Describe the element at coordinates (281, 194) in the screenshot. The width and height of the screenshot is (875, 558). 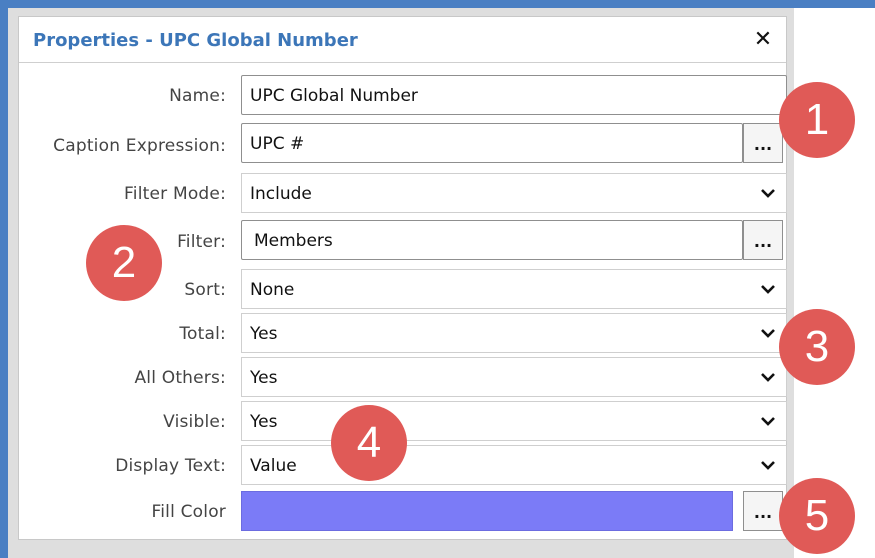
I see `filter-mode-value: Include` at that location.